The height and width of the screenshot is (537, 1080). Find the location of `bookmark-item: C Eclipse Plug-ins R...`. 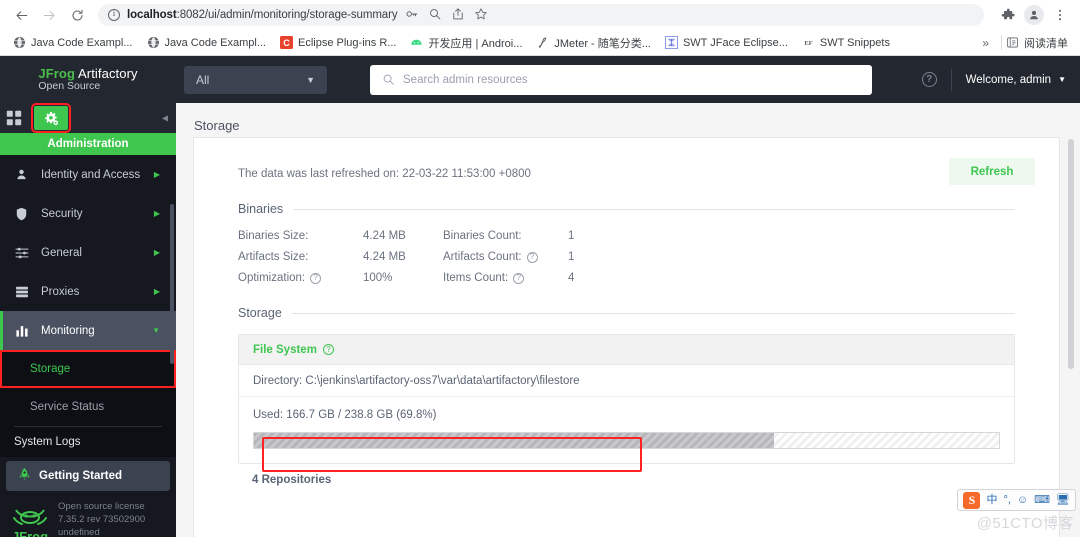

bookmark-item: C Eclipse Plug-ins R... is located at coordinates (338, 42).